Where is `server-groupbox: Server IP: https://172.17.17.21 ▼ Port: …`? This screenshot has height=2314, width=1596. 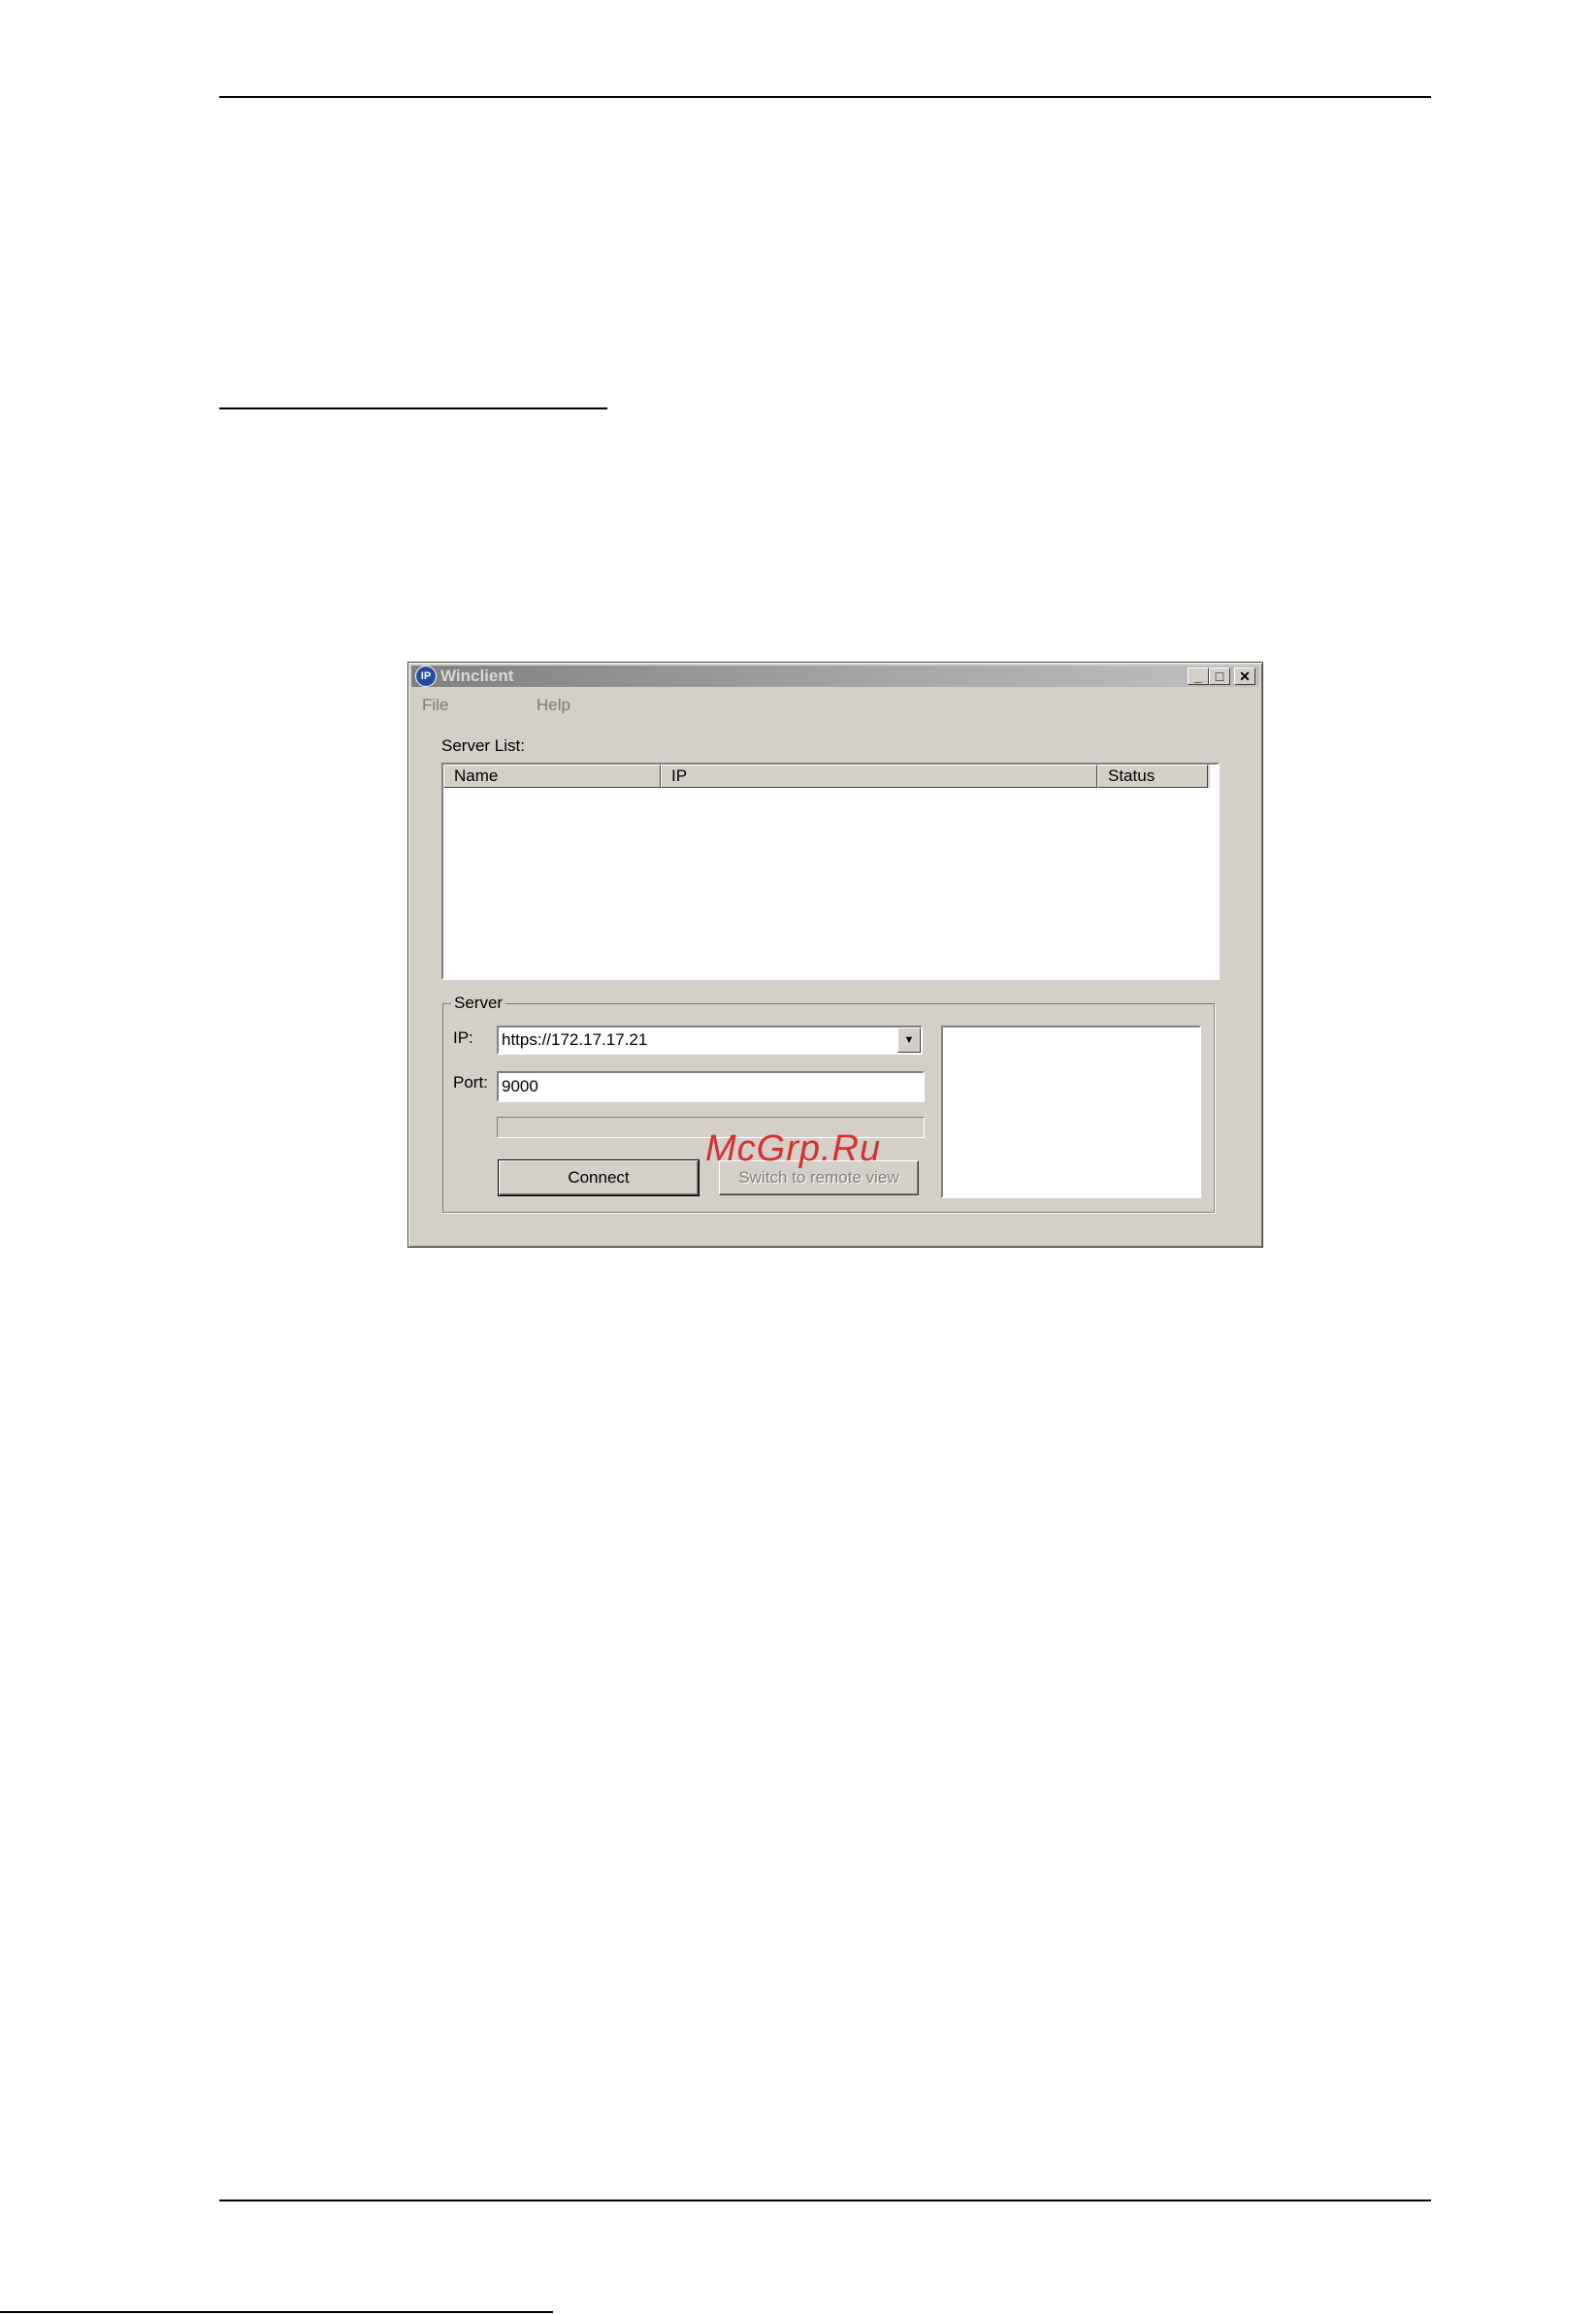
server-groupbox: Server IP: https://172.17.17.21 ▼ Port: … is located at coordinates (828, 1103).